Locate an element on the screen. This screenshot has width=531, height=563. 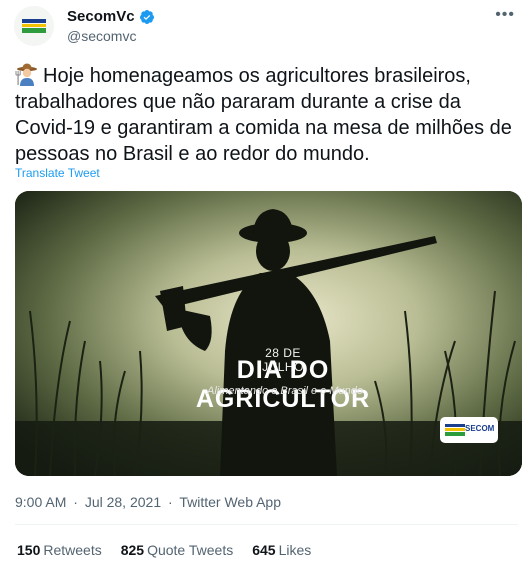
avatar is located at coordinates (34, 26).